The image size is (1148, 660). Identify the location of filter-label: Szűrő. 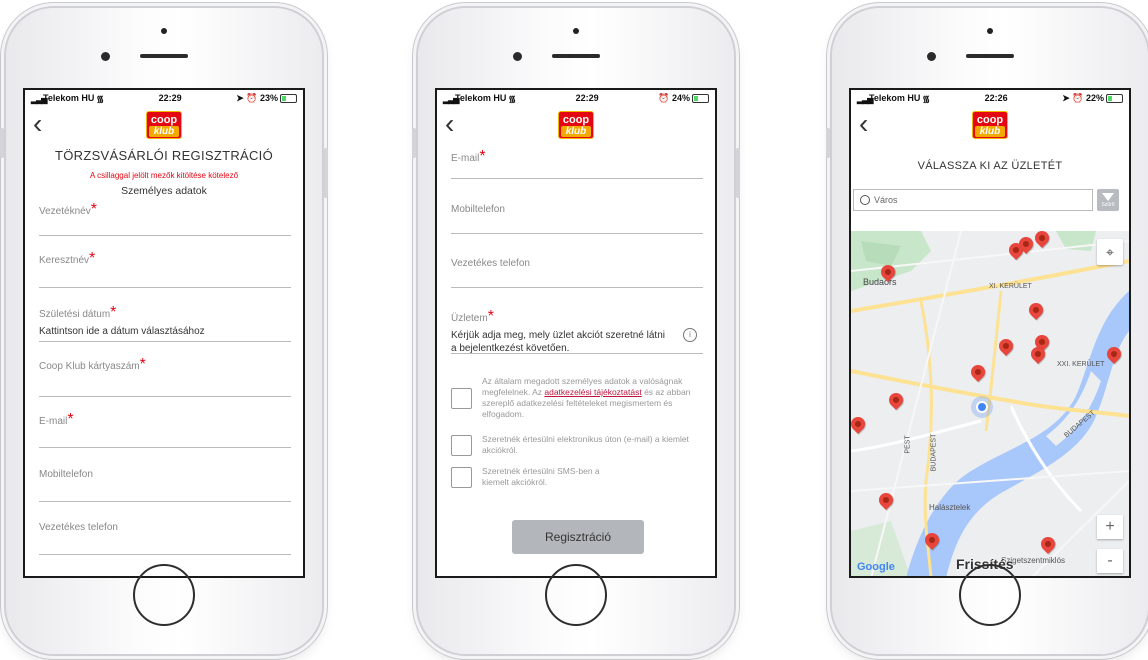
(1108, 205).